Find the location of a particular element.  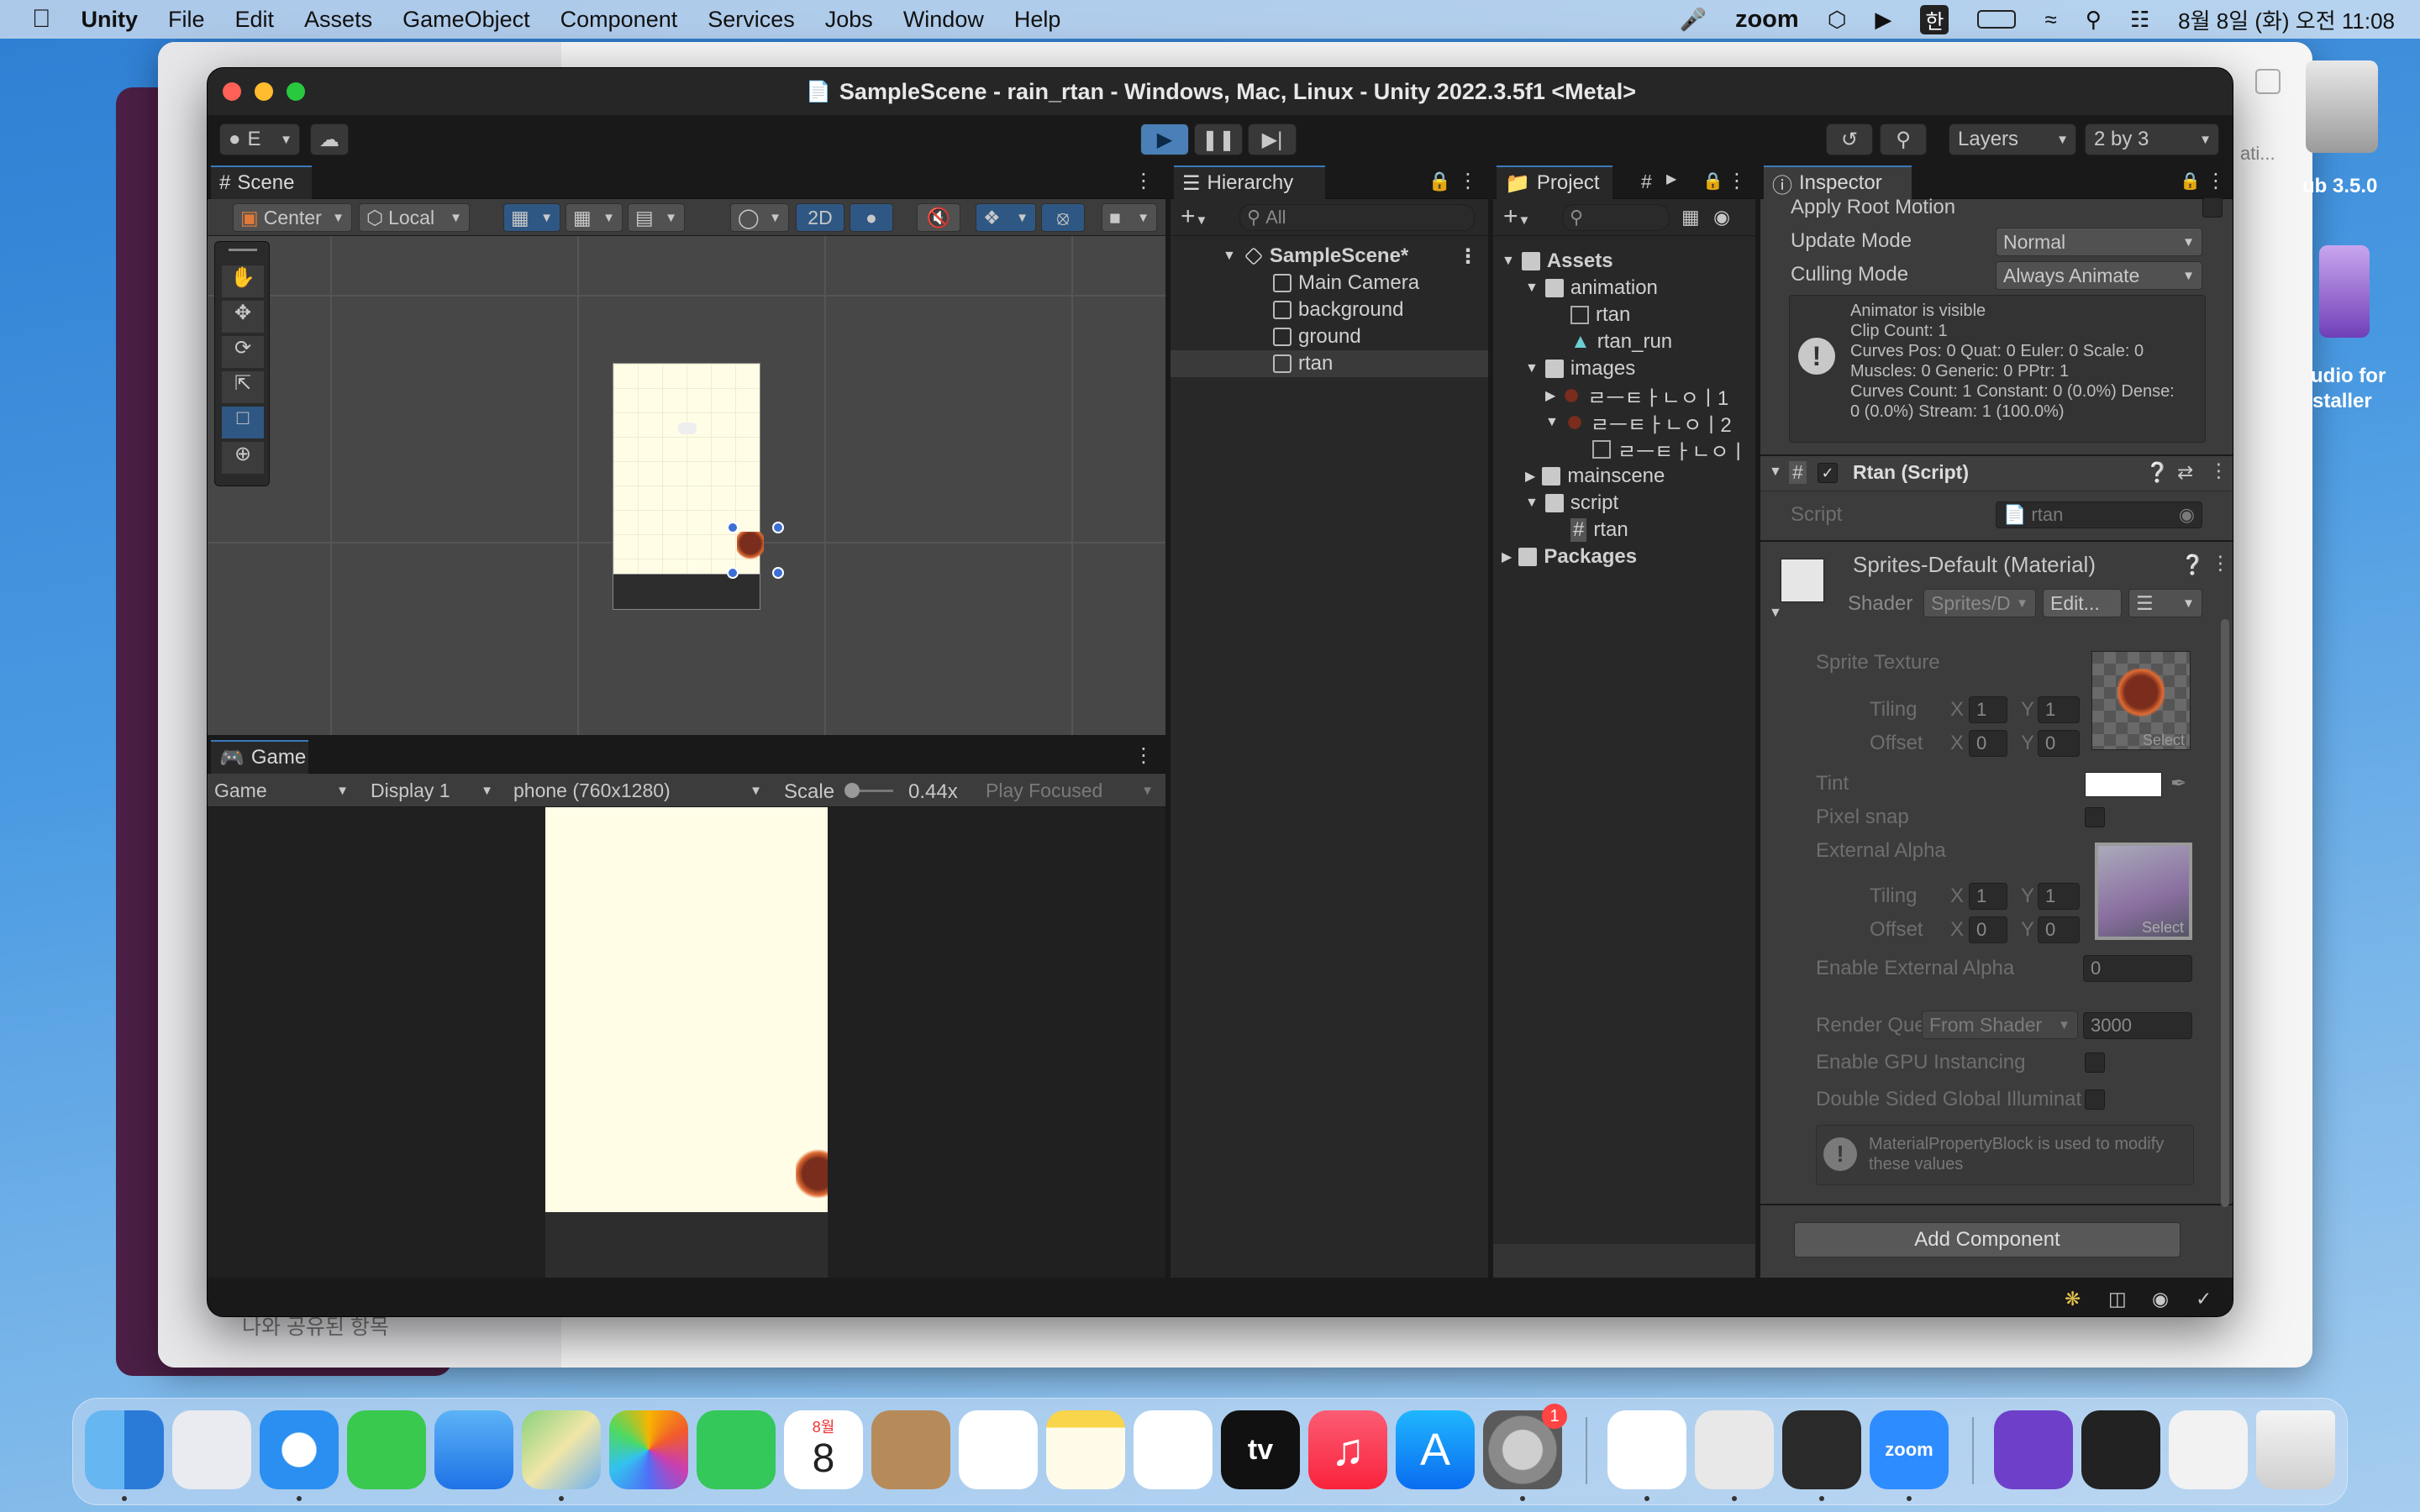

github-desktop-icon is located at coordinates (2034, 1449).